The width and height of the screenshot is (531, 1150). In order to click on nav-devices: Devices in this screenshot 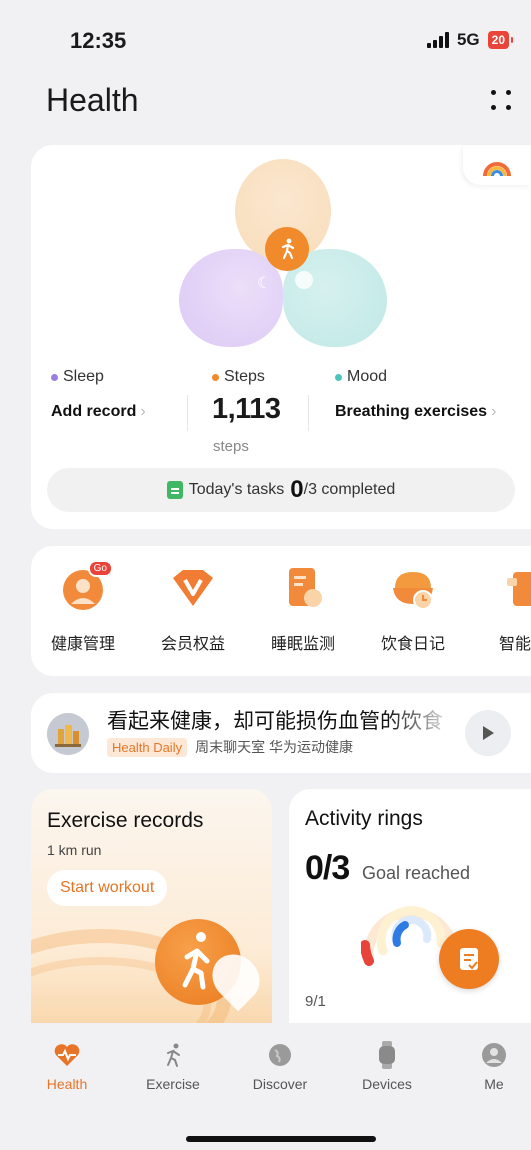, I will do `click(387, 1066)`.